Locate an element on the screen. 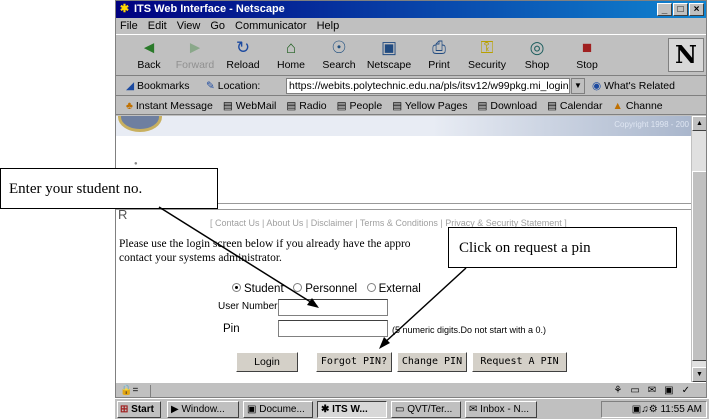 Image resolution: width=709 pixels, height=419 pixels. tray-icons: ▣♫⚙ is located at coordinates (646, 409).